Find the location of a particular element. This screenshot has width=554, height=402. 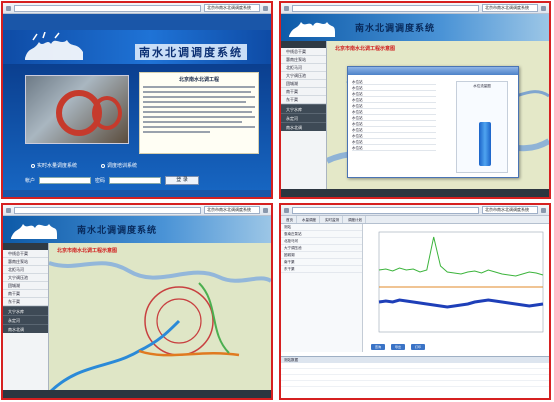

gauge-label: 水位流量图 is located at coordinates (482, 86).